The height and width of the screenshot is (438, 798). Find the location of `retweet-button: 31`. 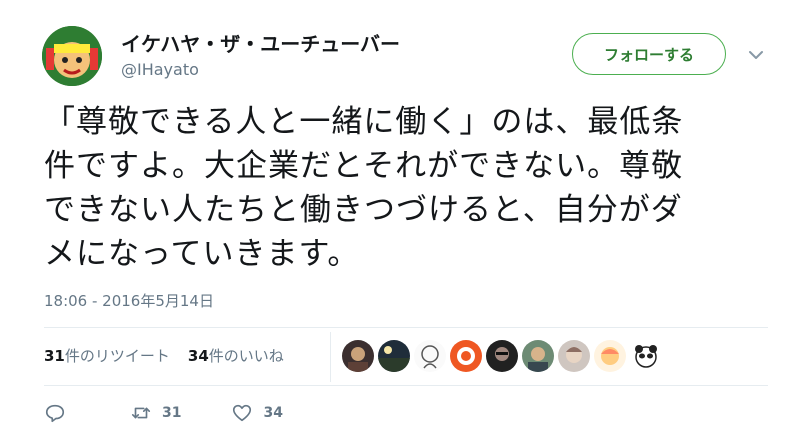

retweet-button: 31 is located at coordinates (155, 413).